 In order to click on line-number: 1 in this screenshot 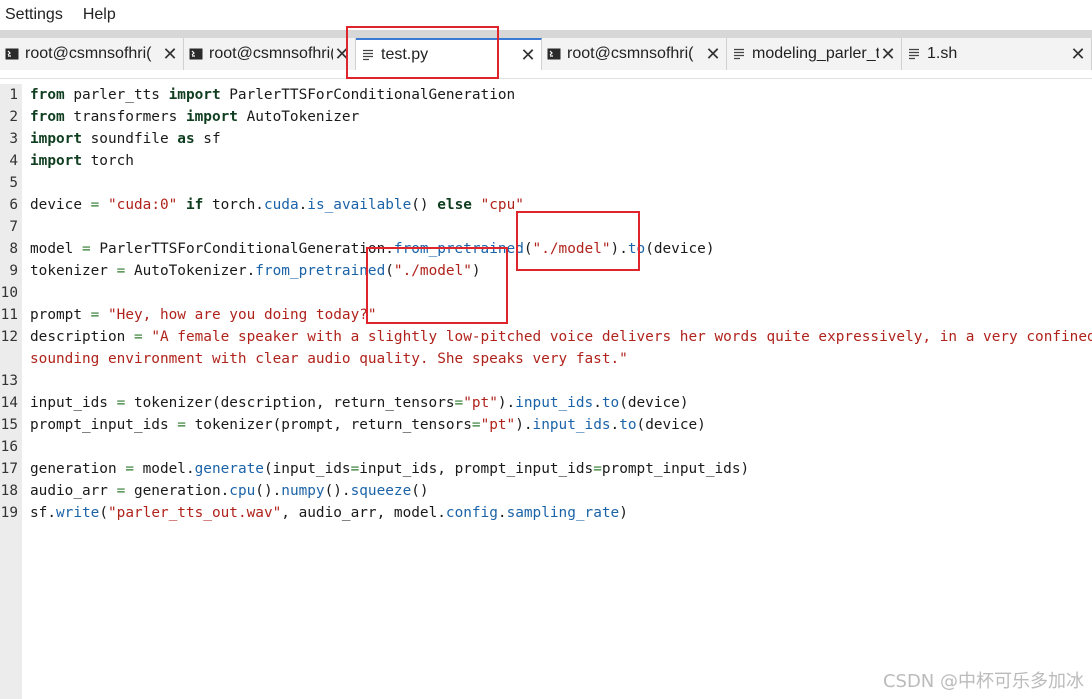, I will do `click(13, 95)`.